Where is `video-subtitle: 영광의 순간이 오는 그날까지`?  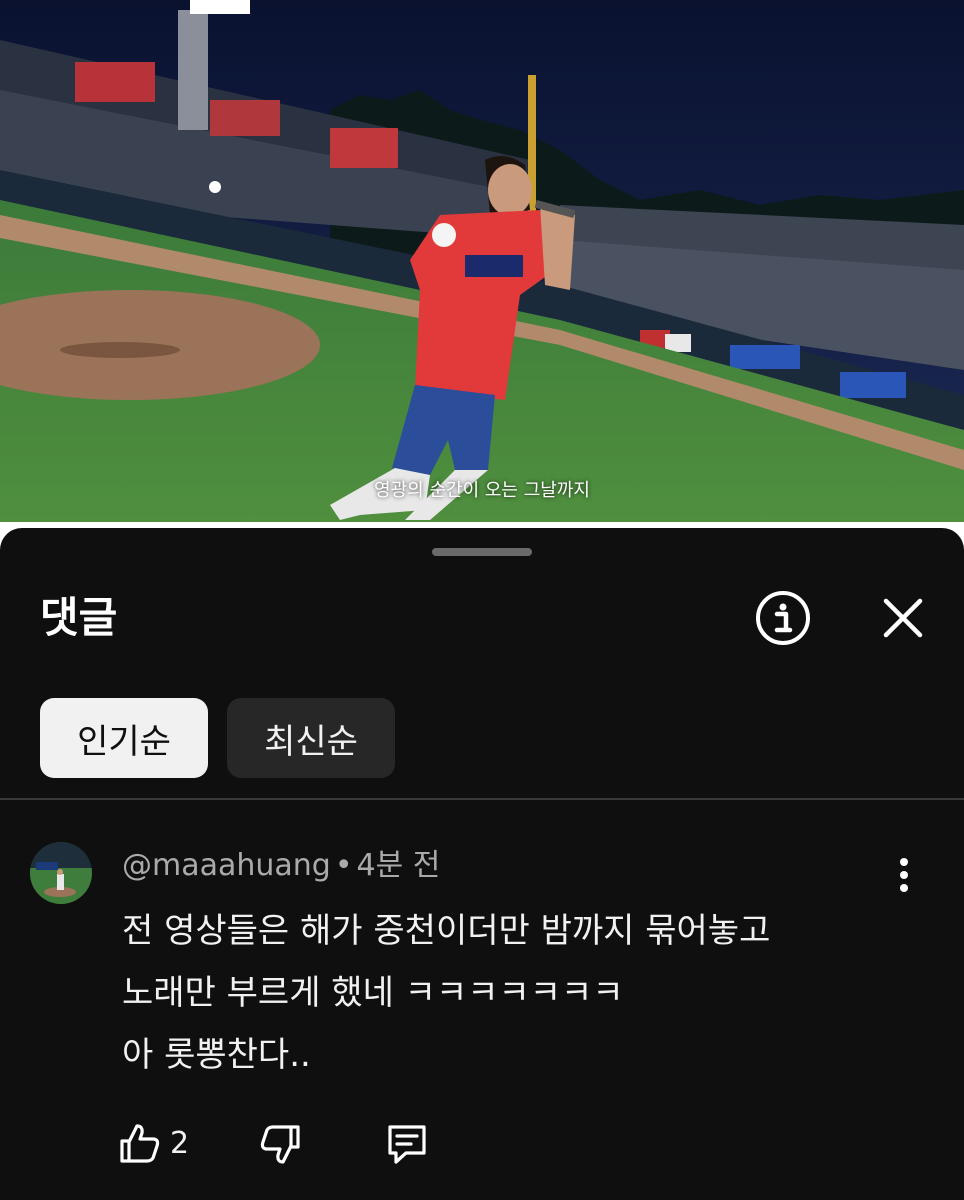
video-subtitle: 영광의 순간이 오는 그날까지 is located at coordinates (482, 490).